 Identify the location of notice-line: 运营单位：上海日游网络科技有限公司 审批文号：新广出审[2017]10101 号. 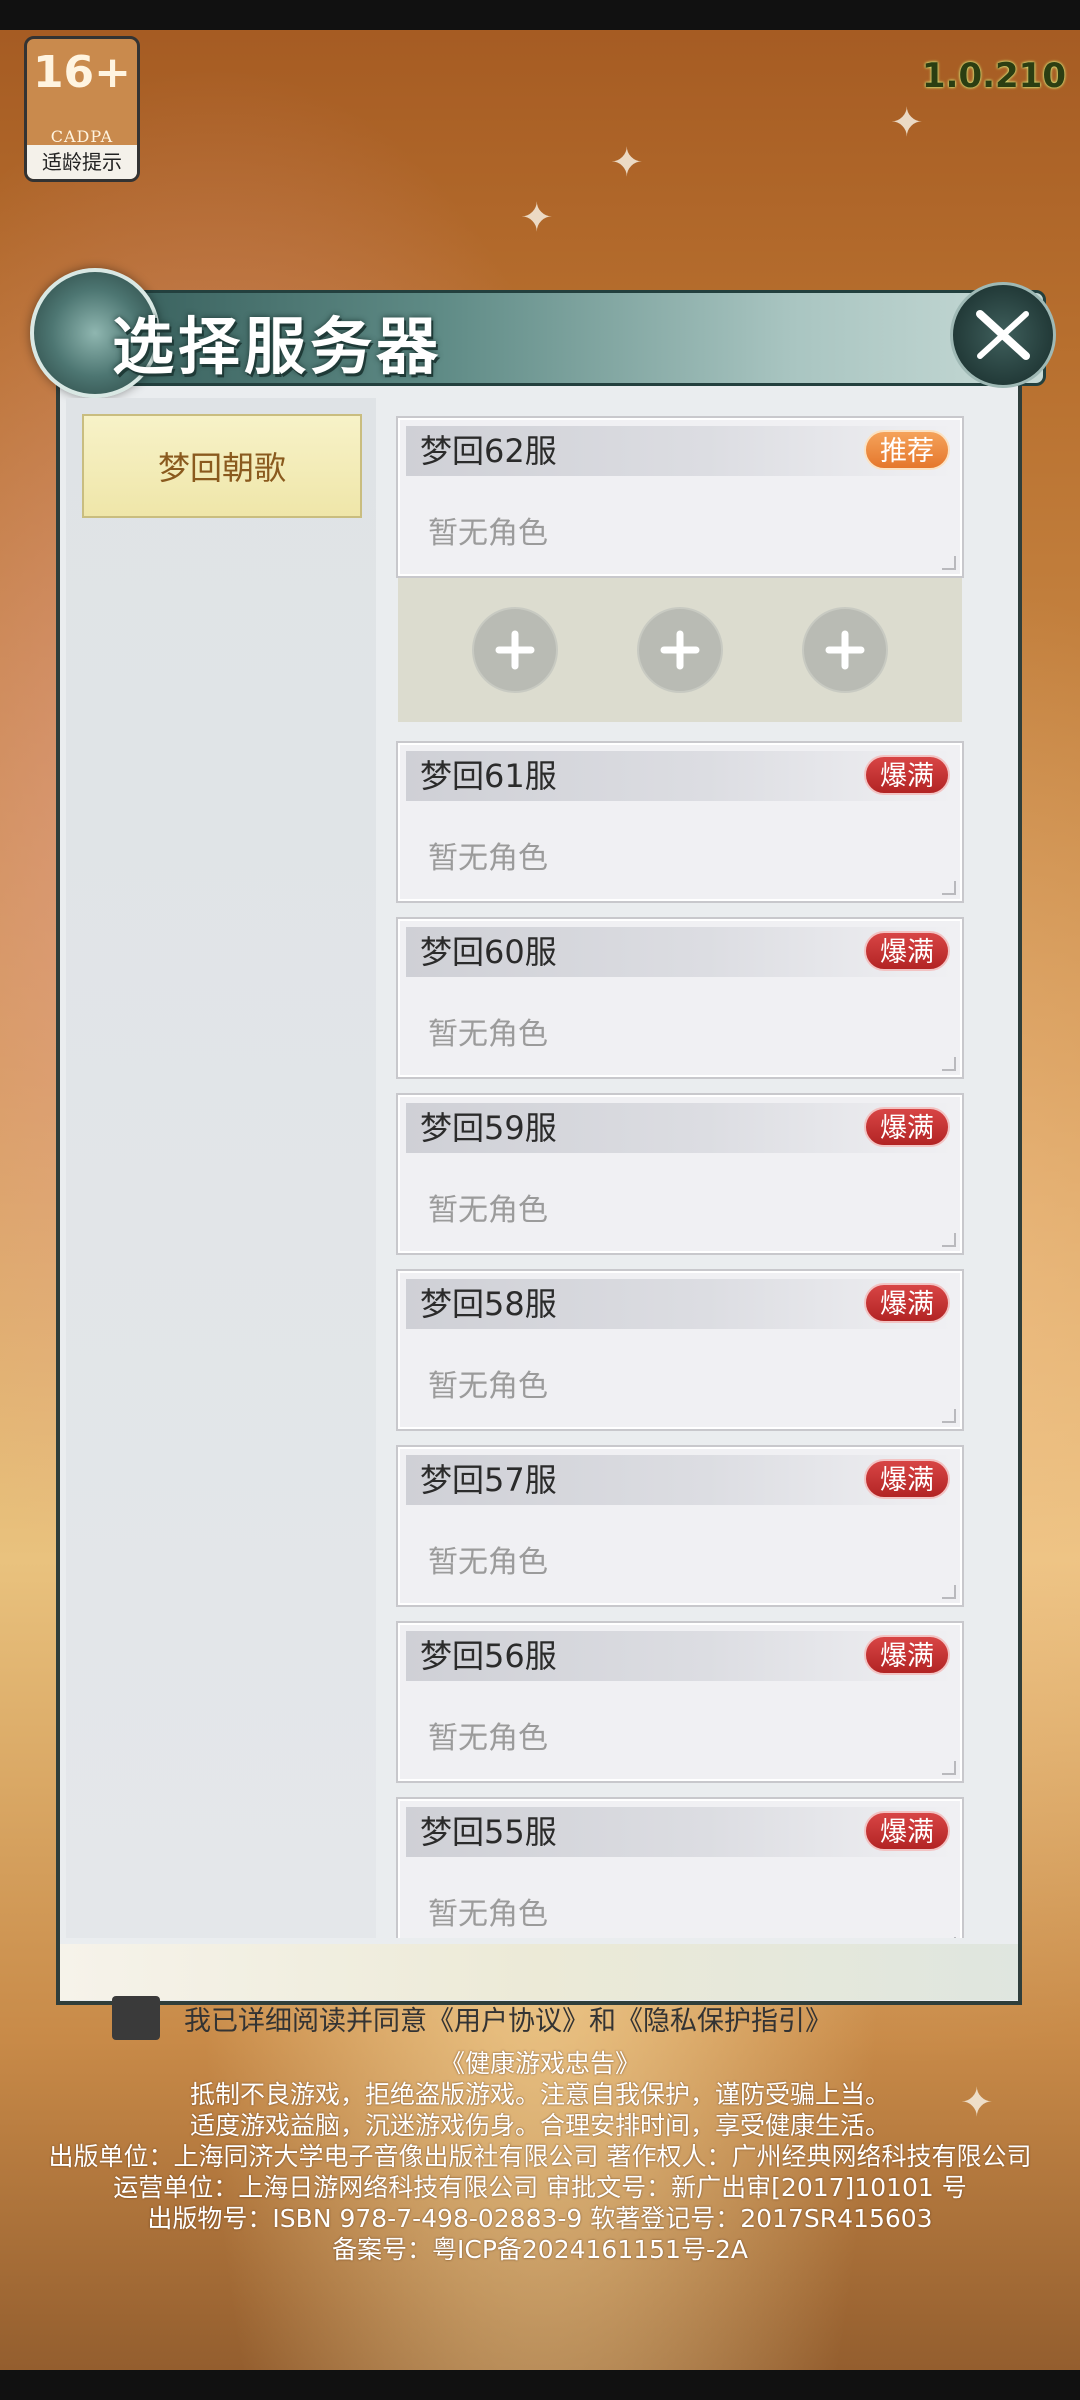
(540, 2187).